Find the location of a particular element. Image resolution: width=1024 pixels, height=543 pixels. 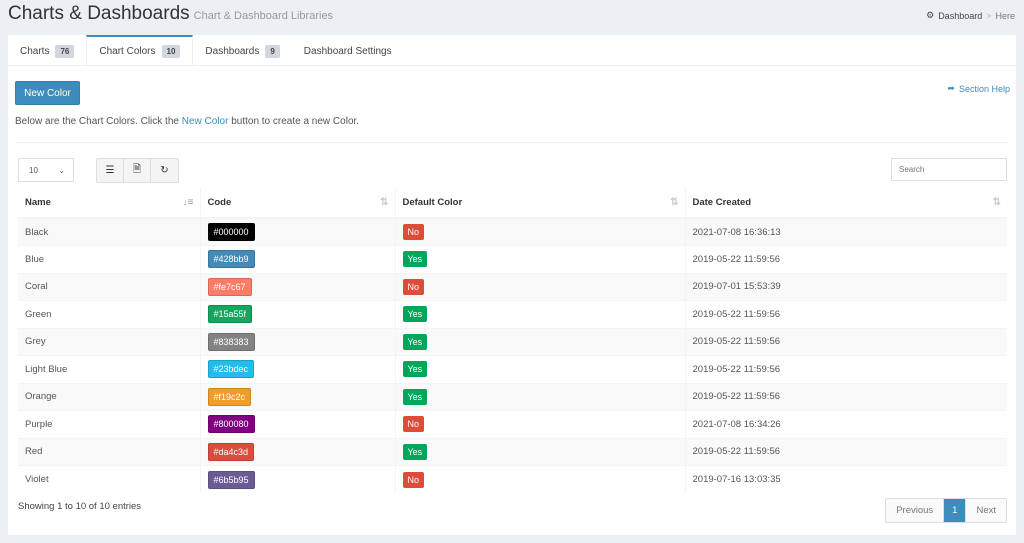

color-name: Violet is located at coordinates (37, 479).